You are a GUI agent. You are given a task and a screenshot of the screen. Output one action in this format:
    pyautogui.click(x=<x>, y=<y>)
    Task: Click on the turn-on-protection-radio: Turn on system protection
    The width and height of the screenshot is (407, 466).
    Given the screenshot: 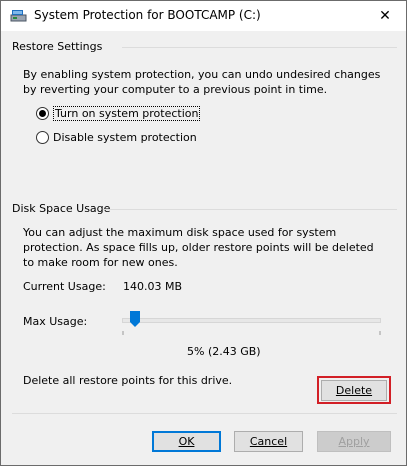 What is the action you would take?
    pyautogui.click(x=118, y=113)
    